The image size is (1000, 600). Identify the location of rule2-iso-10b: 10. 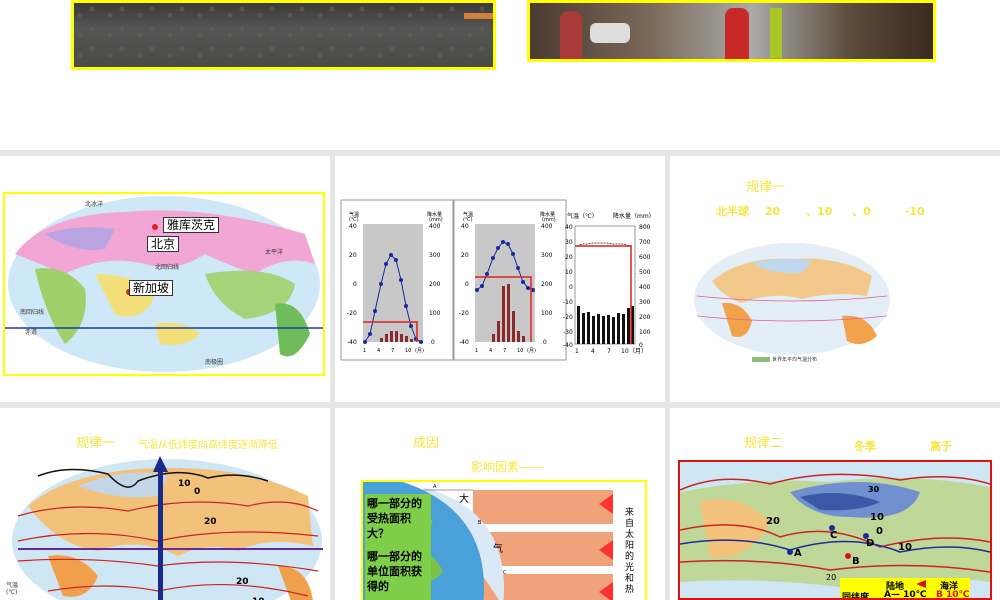
(905, 547).